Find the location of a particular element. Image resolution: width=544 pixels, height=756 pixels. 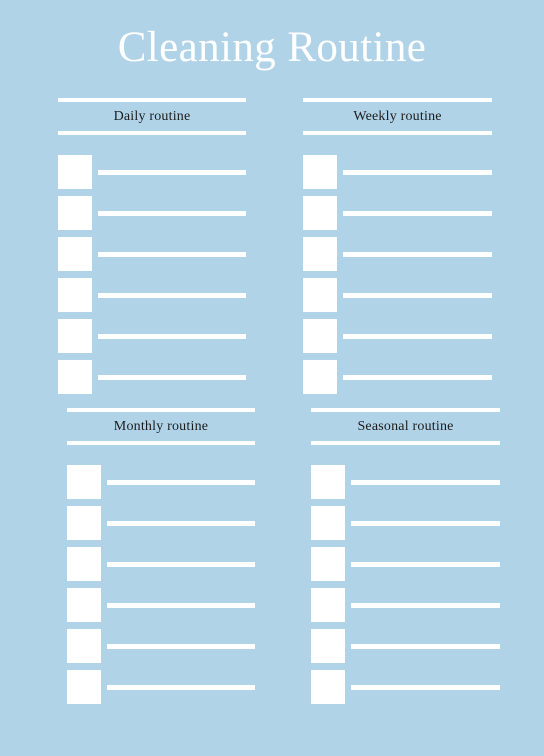

checklist-weekly is located at coordinates (397, 274).